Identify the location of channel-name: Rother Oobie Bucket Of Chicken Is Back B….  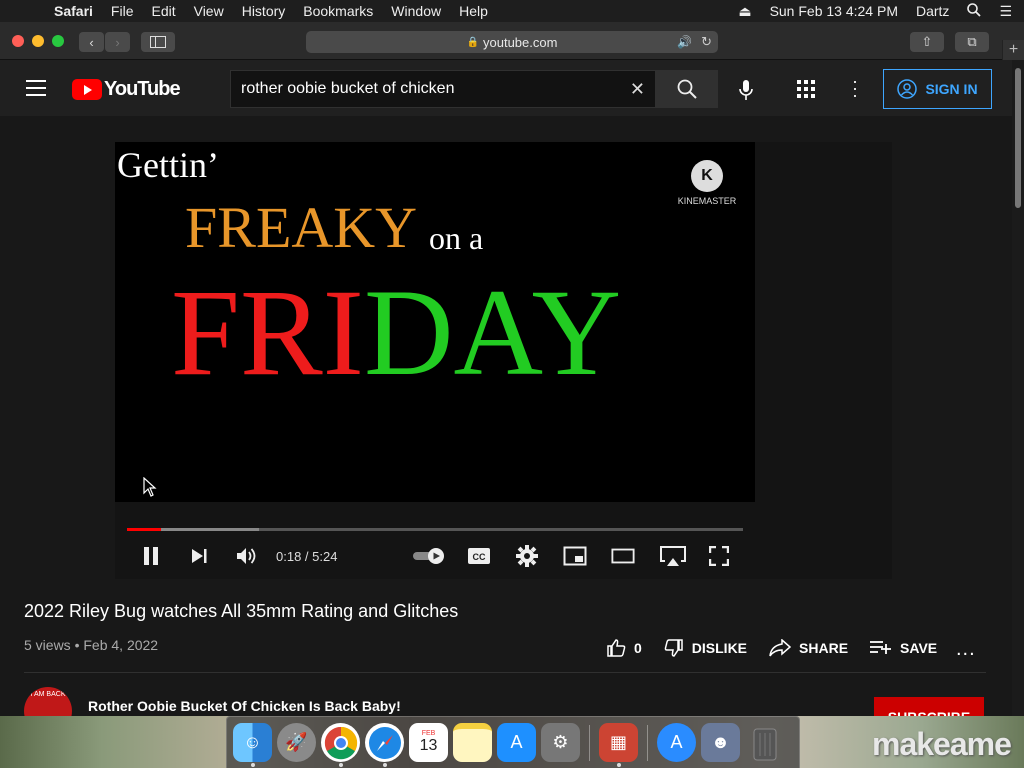
(244, 706).